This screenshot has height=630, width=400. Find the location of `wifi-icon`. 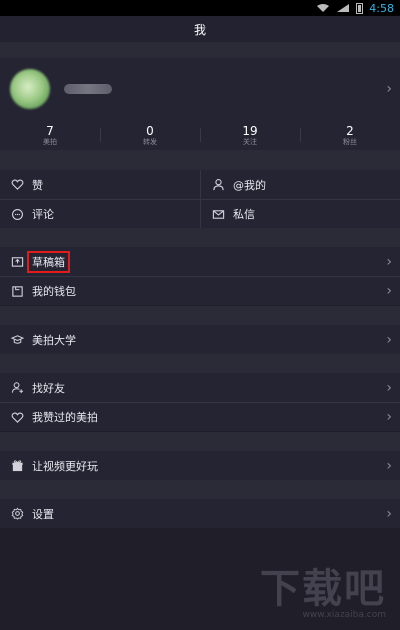

wifi-icon is located at coordinates (323, 8).